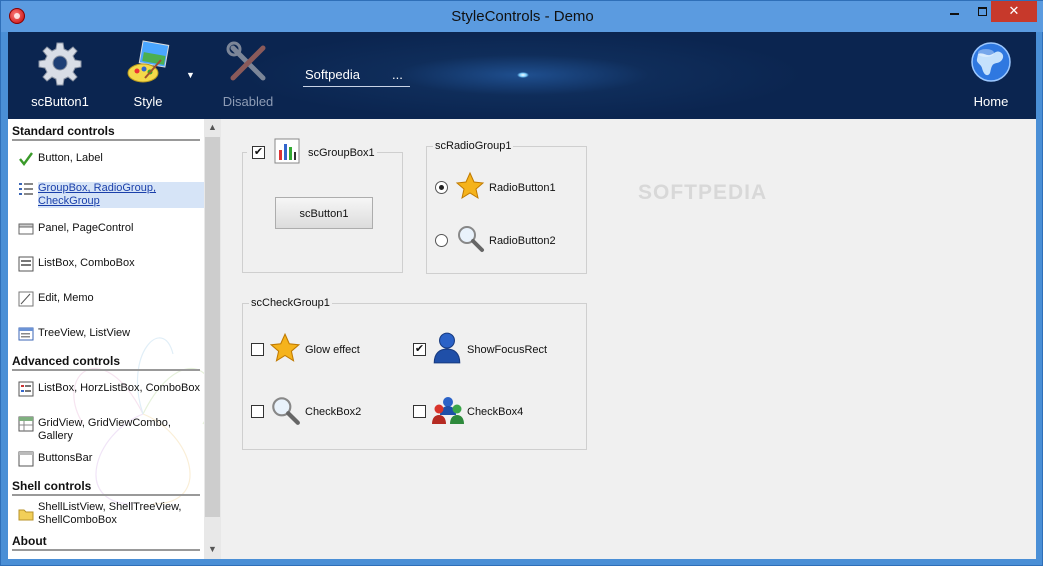 This screenshot has height=566, width=1043. What do you see at coordinates (148, 101) in the screenshot?
I see `style-label: Style` at bounding box center [148, 101].